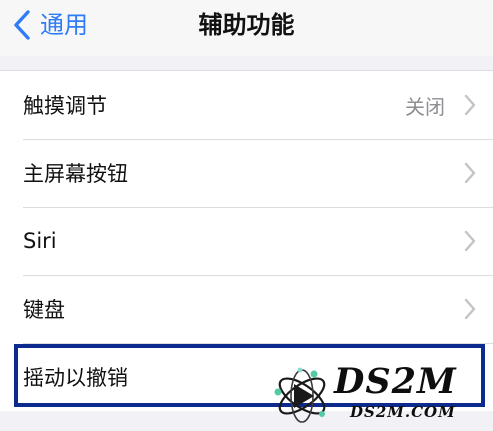  I want to click on row-value: 关闭, so click(425, 106).